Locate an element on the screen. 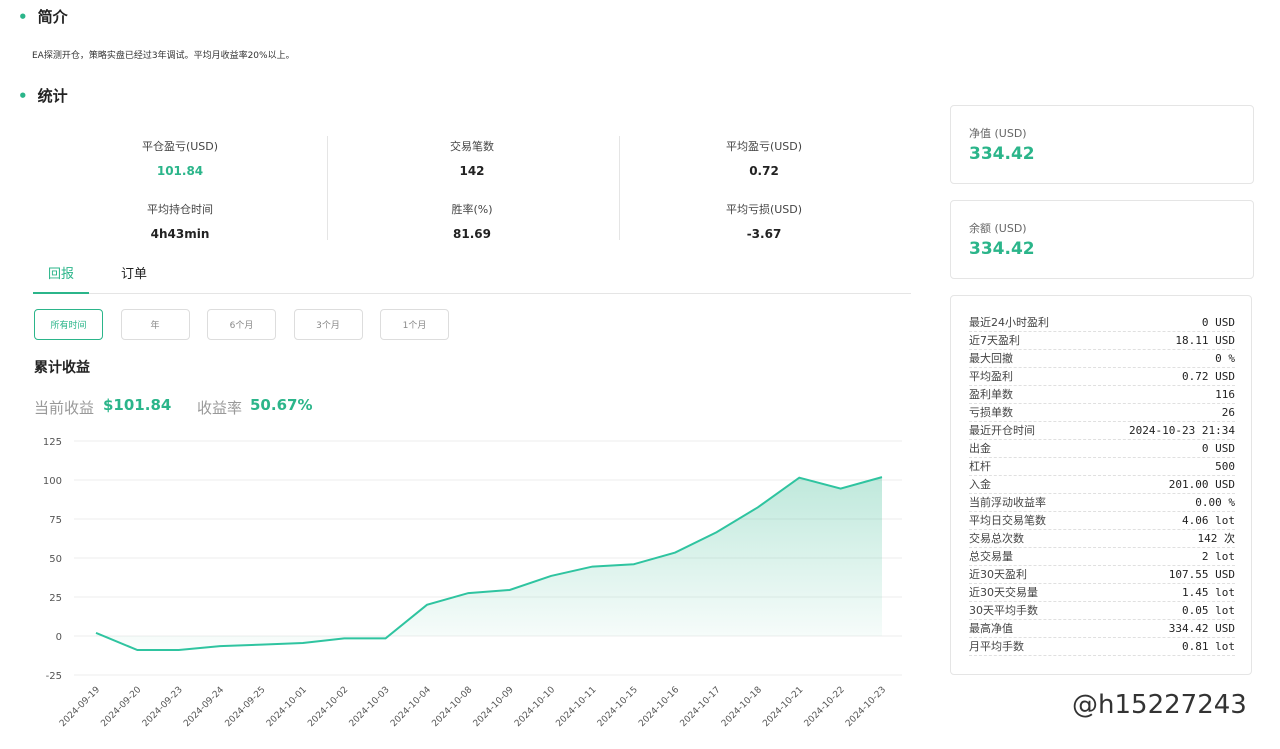 Image resolution: width=1280 pixels, height=749 pixels. detail-row: 交易总次数 142 次 is located at coordinates (1102, 539).